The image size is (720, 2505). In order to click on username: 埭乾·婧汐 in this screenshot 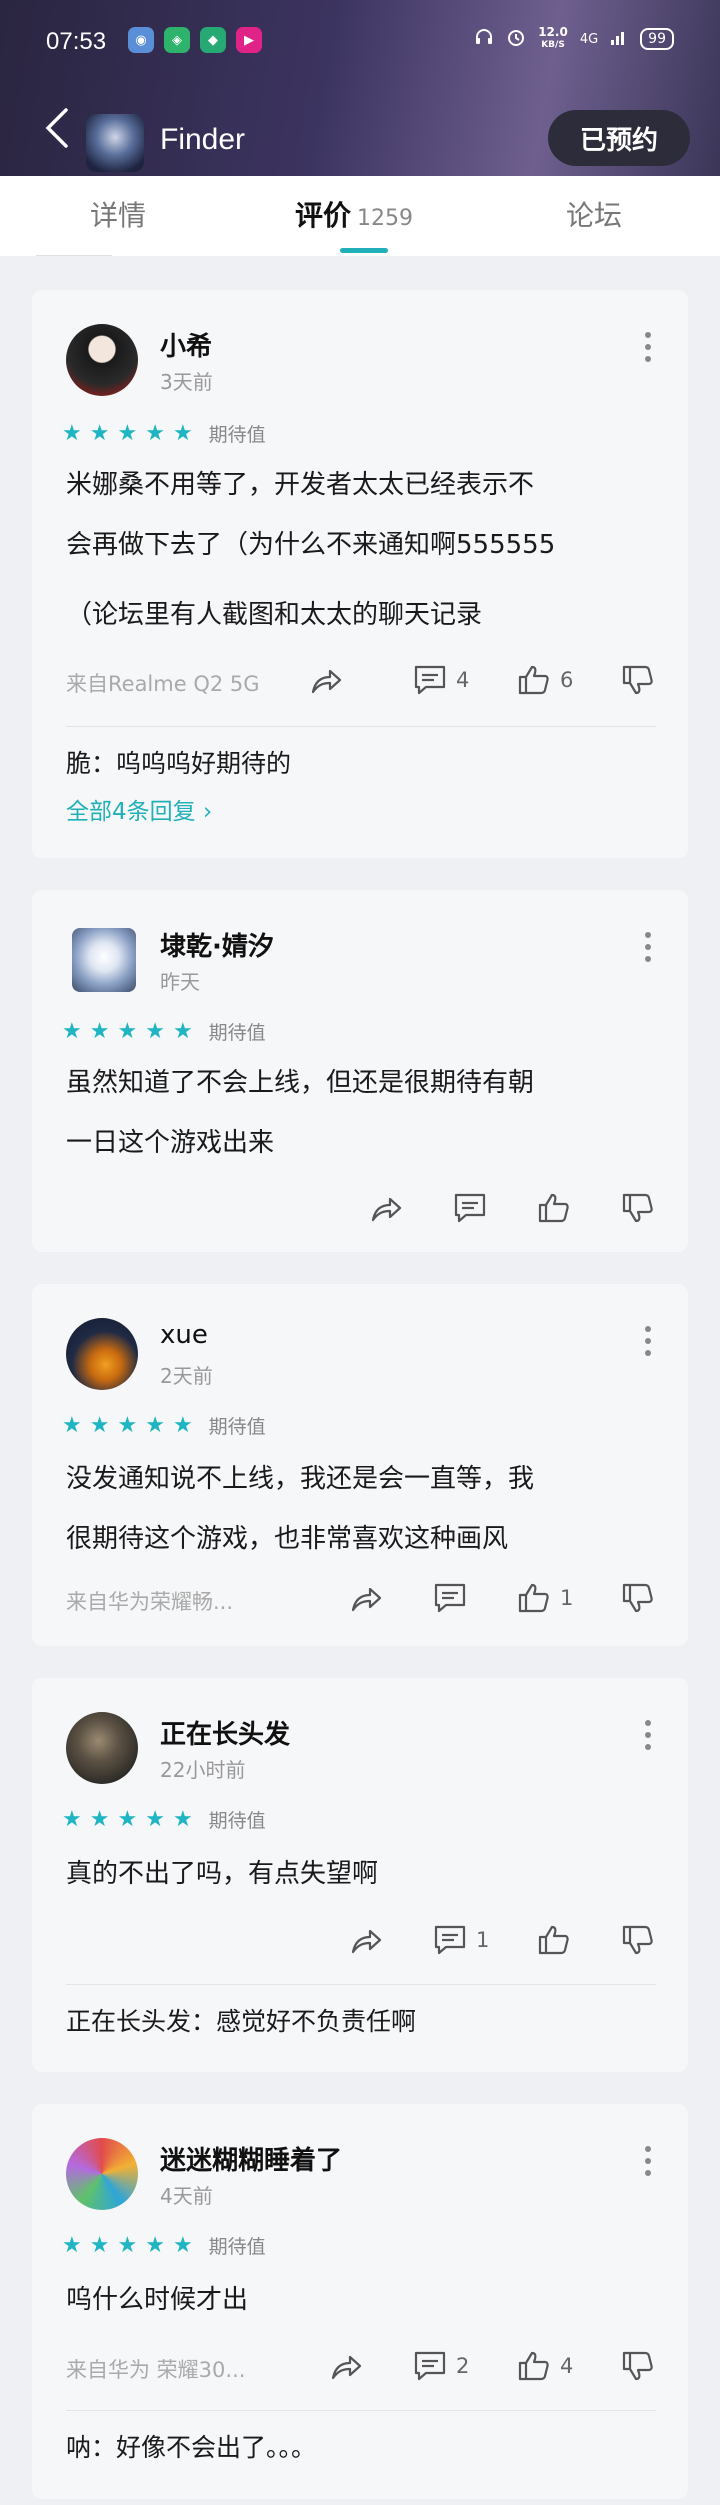, I will do `click(217, 944)`.